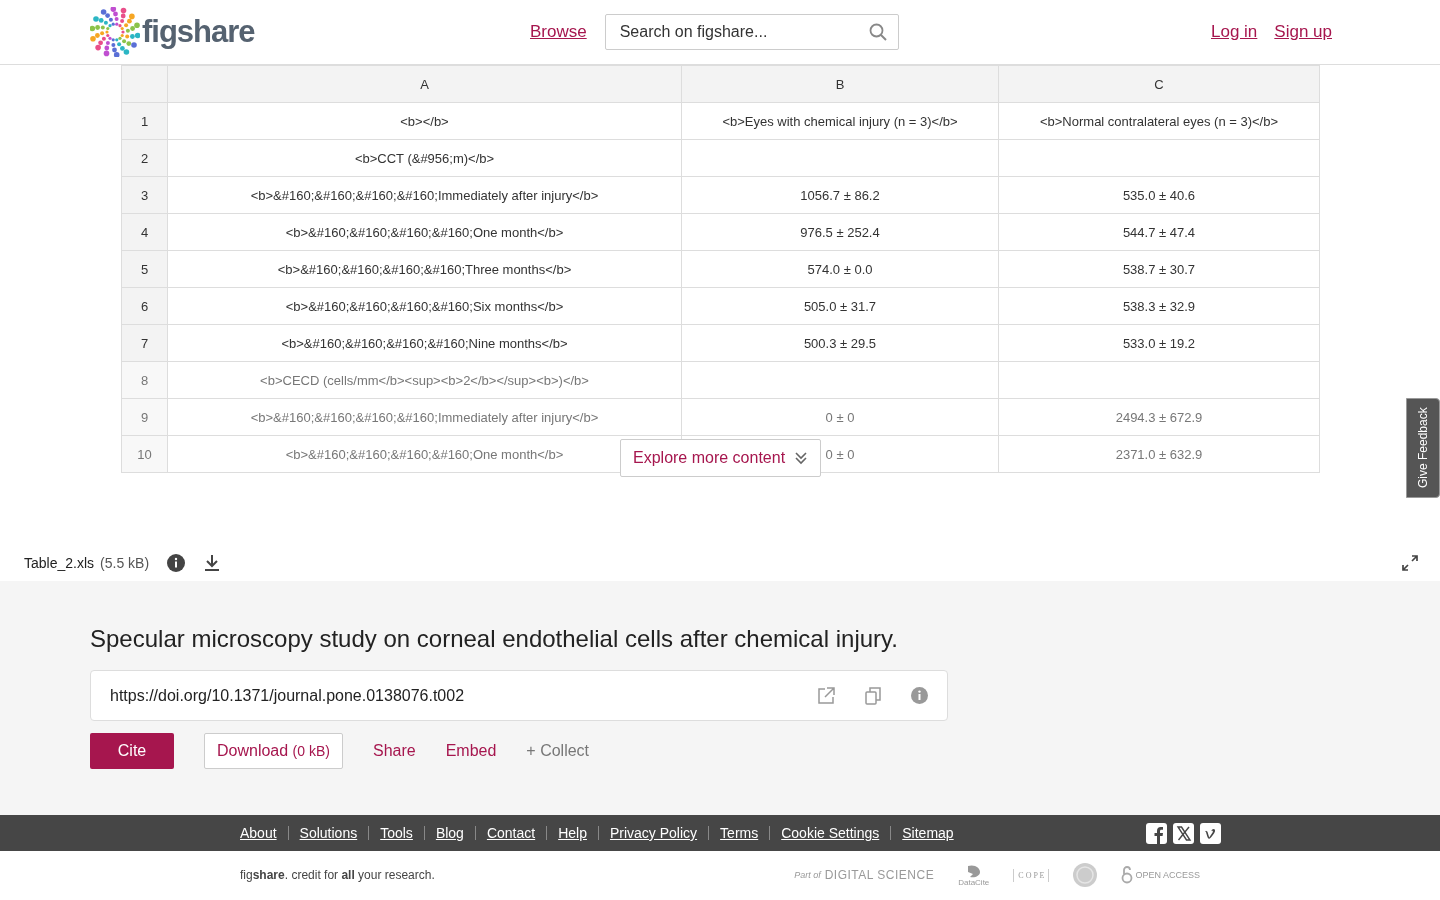  What do you see at coordinates (449, 833) in the screenshot?
I see `footer-link: Blog` at bounding box center [449, 833].